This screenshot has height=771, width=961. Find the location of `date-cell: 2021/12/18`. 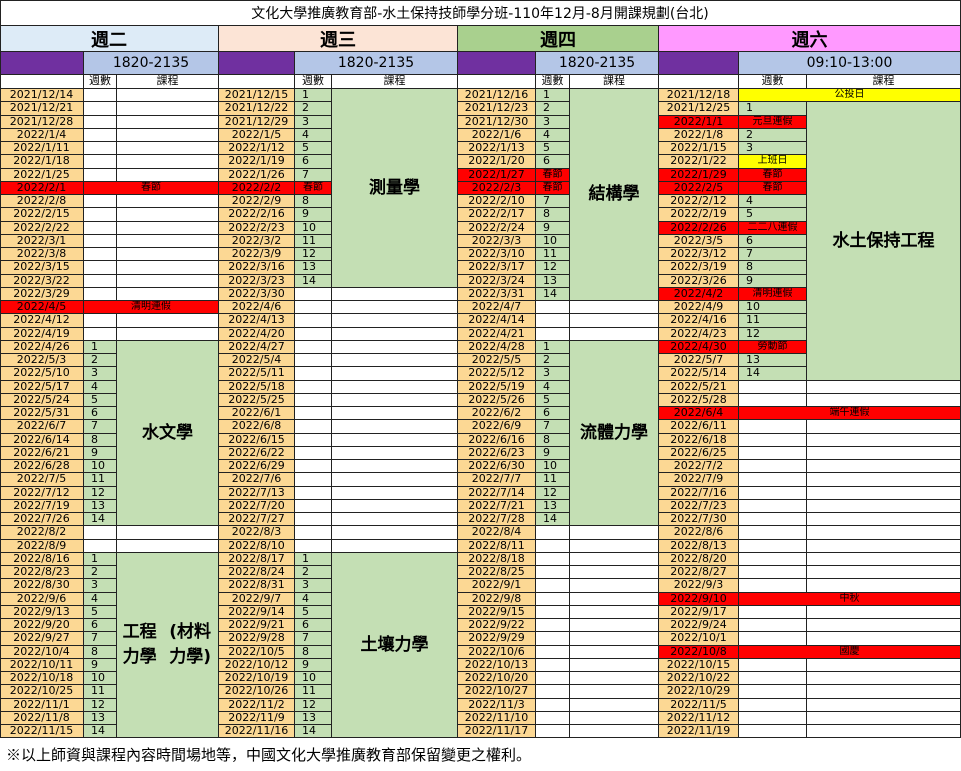

date-cell: 2021/12/18 is located at coordinates (699, 95).